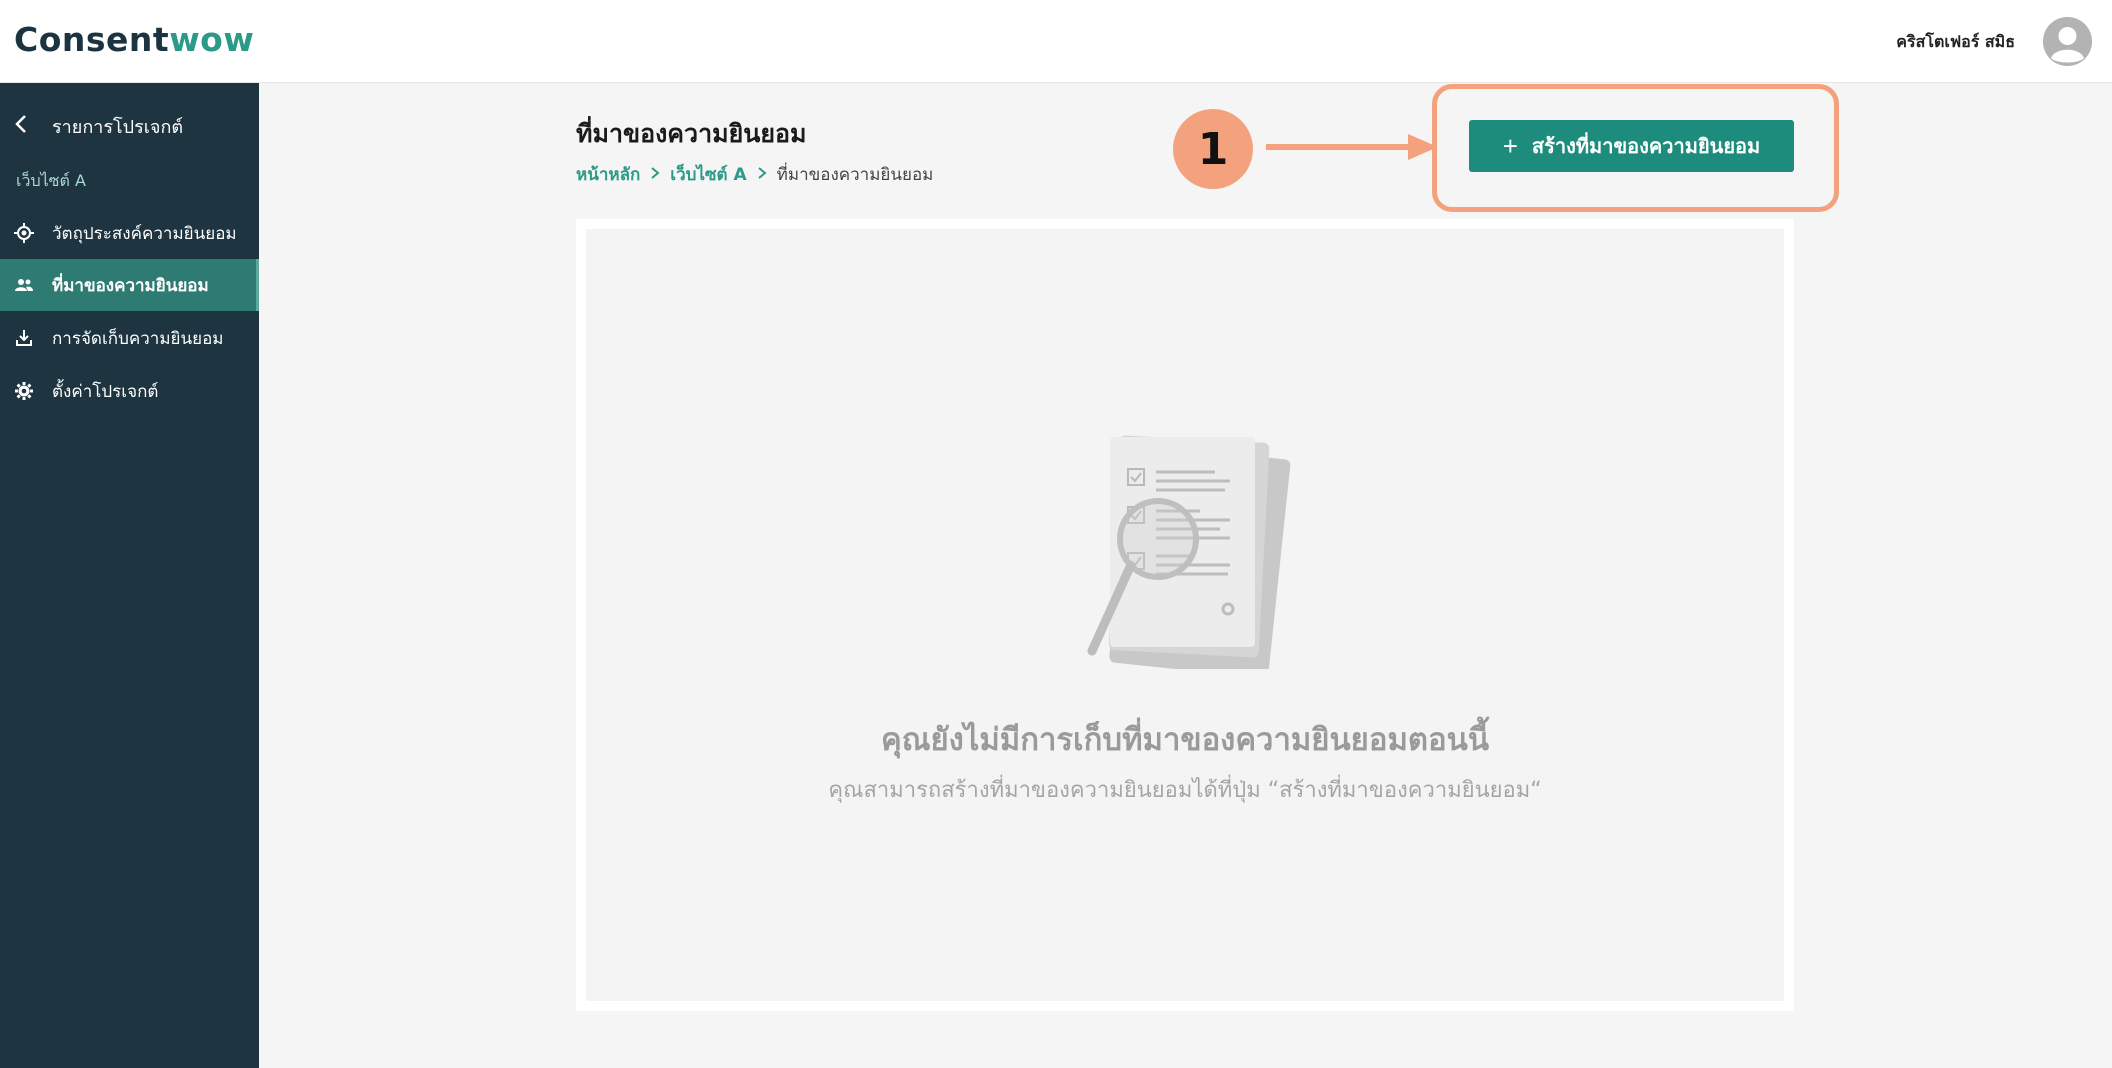  What do you see at coordinates (118, 127) in the screenshot?
I see `back-label: รายการโปรเจกต์` at bounding box center [118, 127].